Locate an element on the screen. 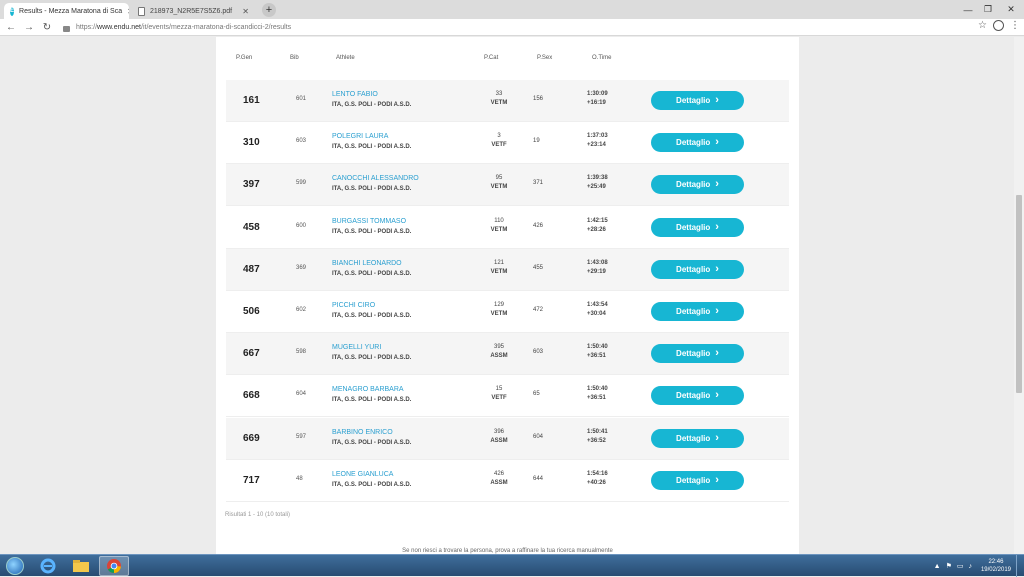  sex-position: 455 is located at coordinates (538, 267).